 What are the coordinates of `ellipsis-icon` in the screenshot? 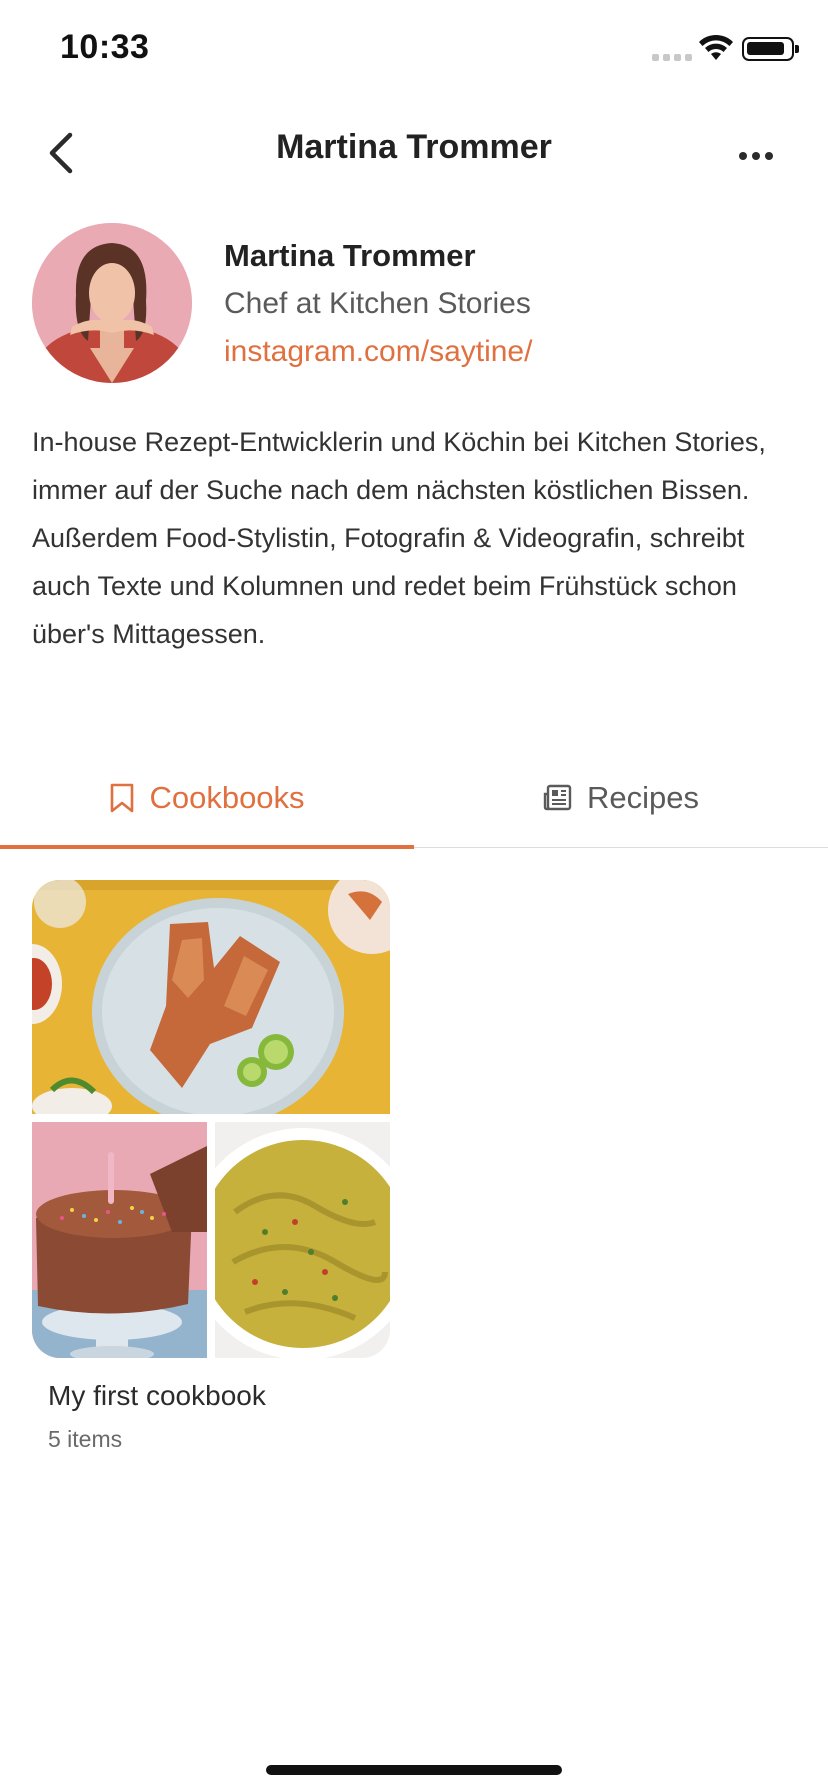 It's located at (756, 156).